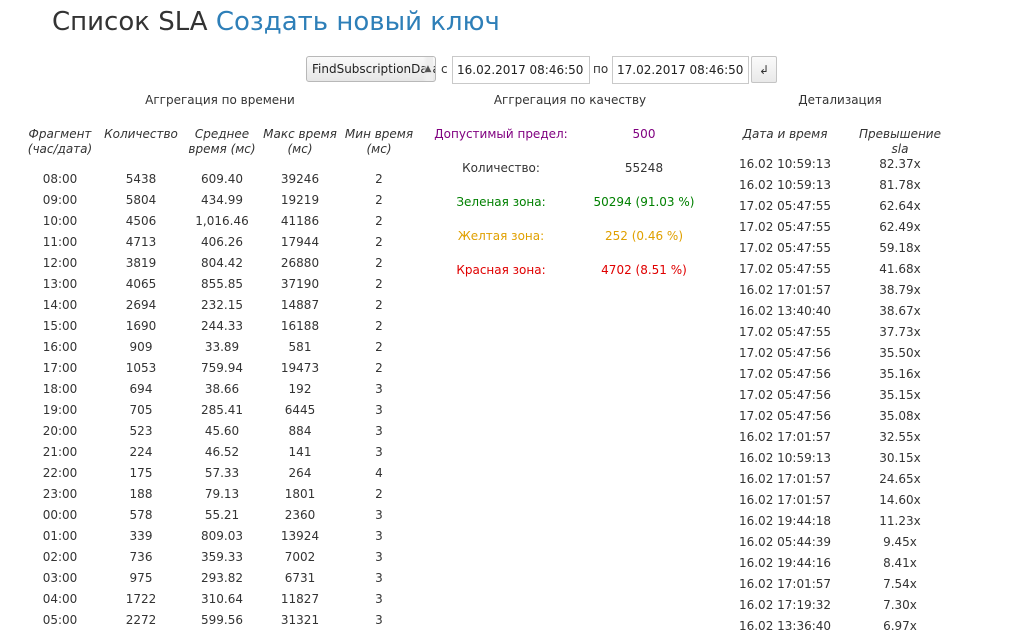  Describe the element at coordinates (501, 202) in the screenshot. I see `green-zone-label: Зеленая зона:` at that location.